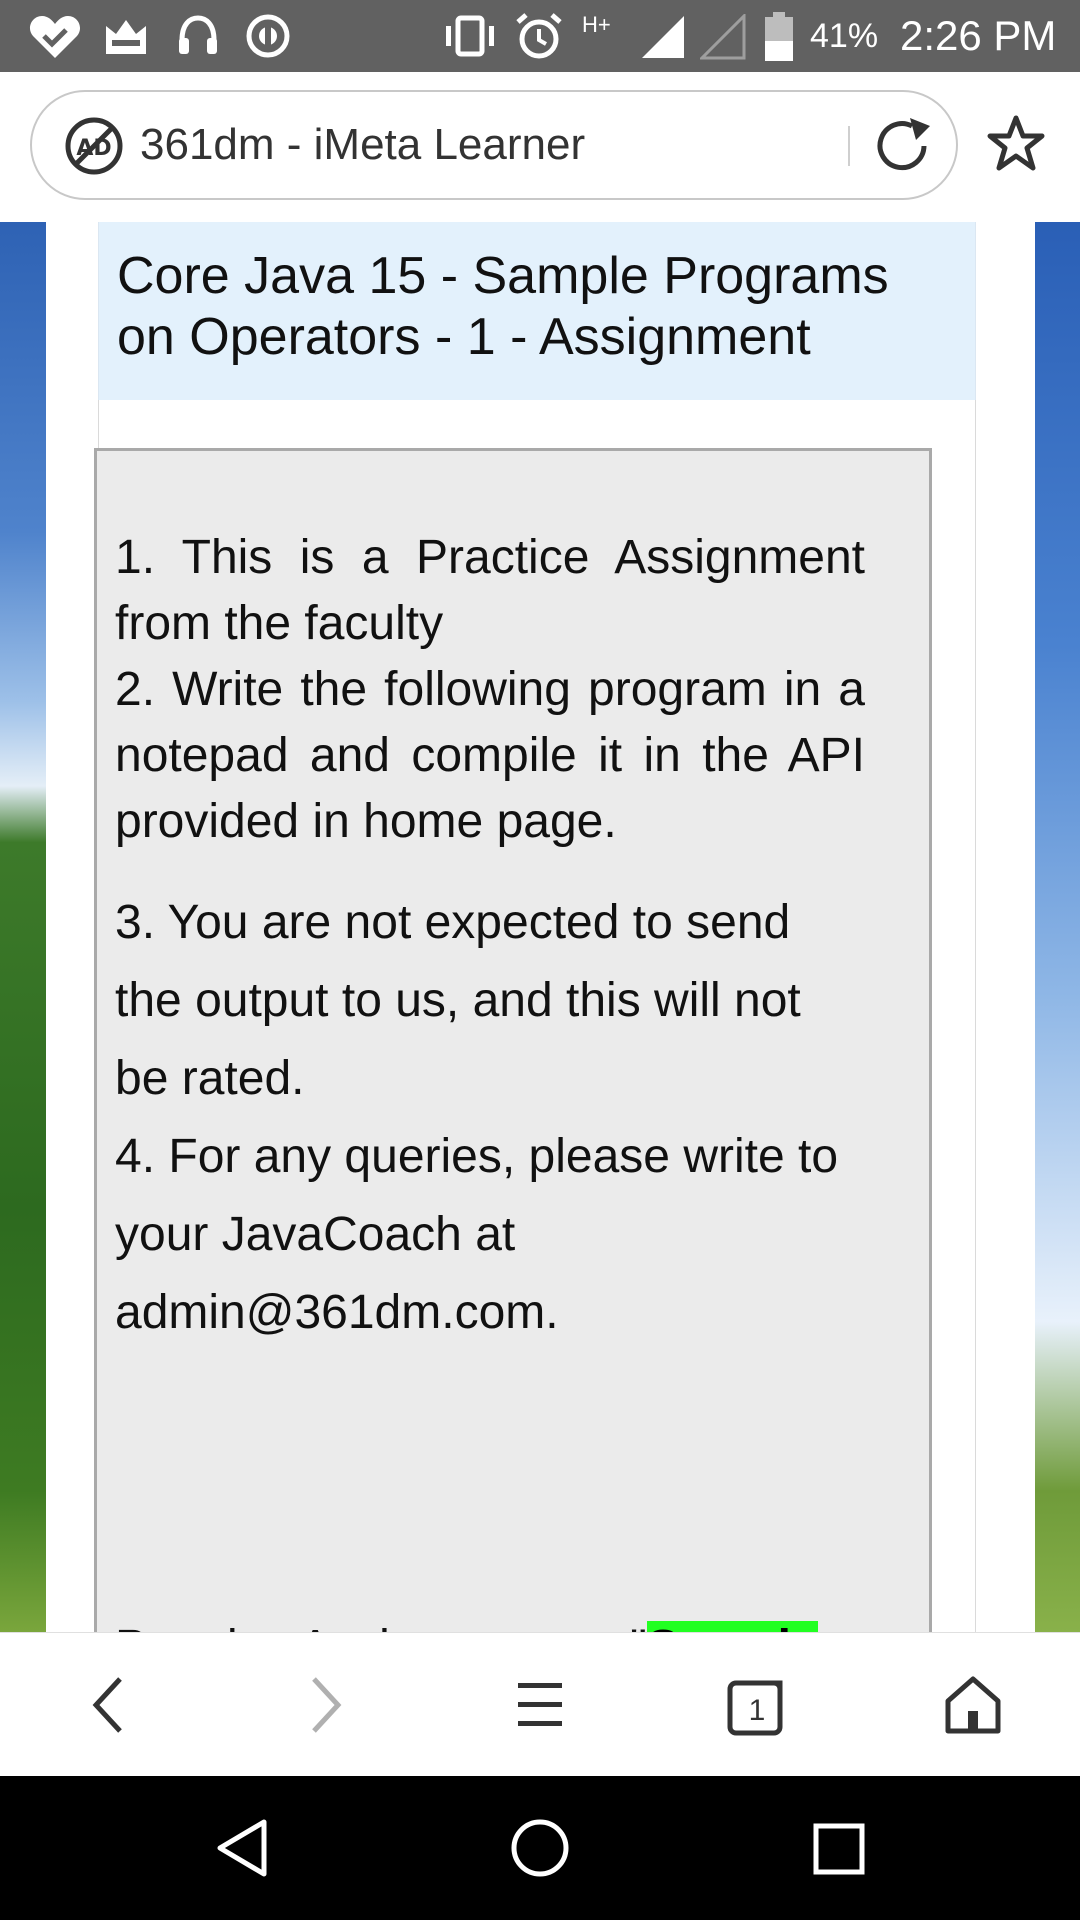 This screenshot has height=1920, width=1080. I want to click on heart-check-icon, so click(55, 37).